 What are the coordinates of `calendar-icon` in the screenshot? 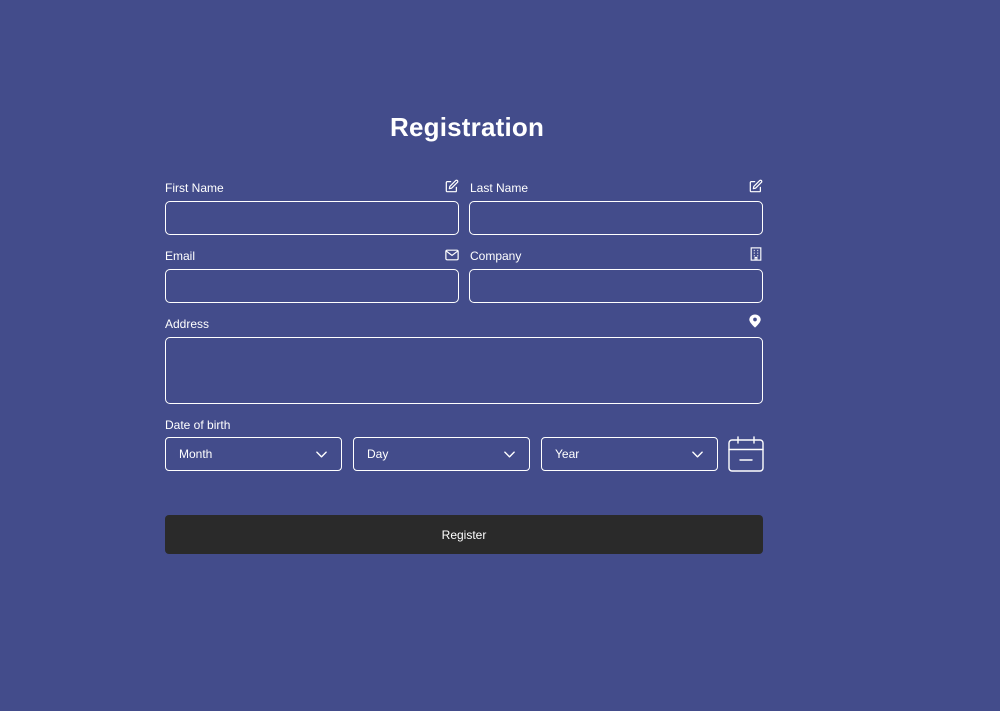 It's located at (746, 454).